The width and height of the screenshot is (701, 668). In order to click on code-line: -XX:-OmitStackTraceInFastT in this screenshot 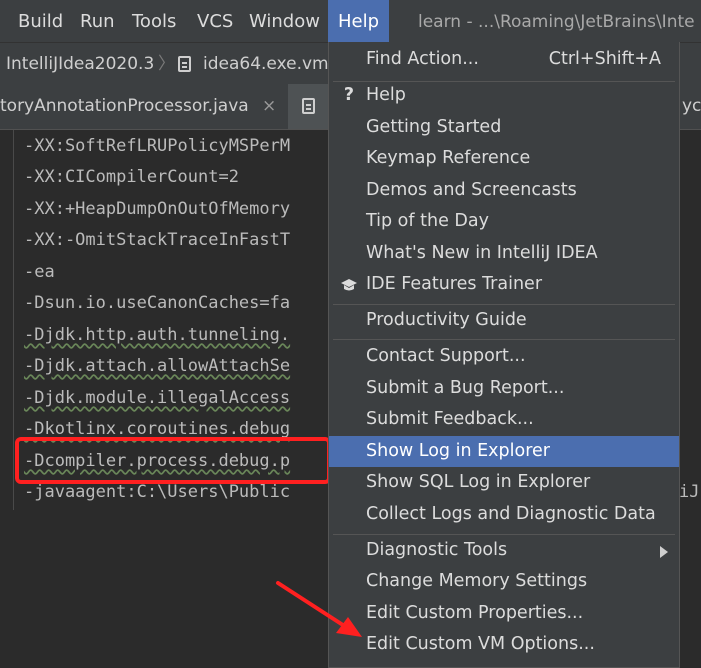, I will do `click(157, 240)`.